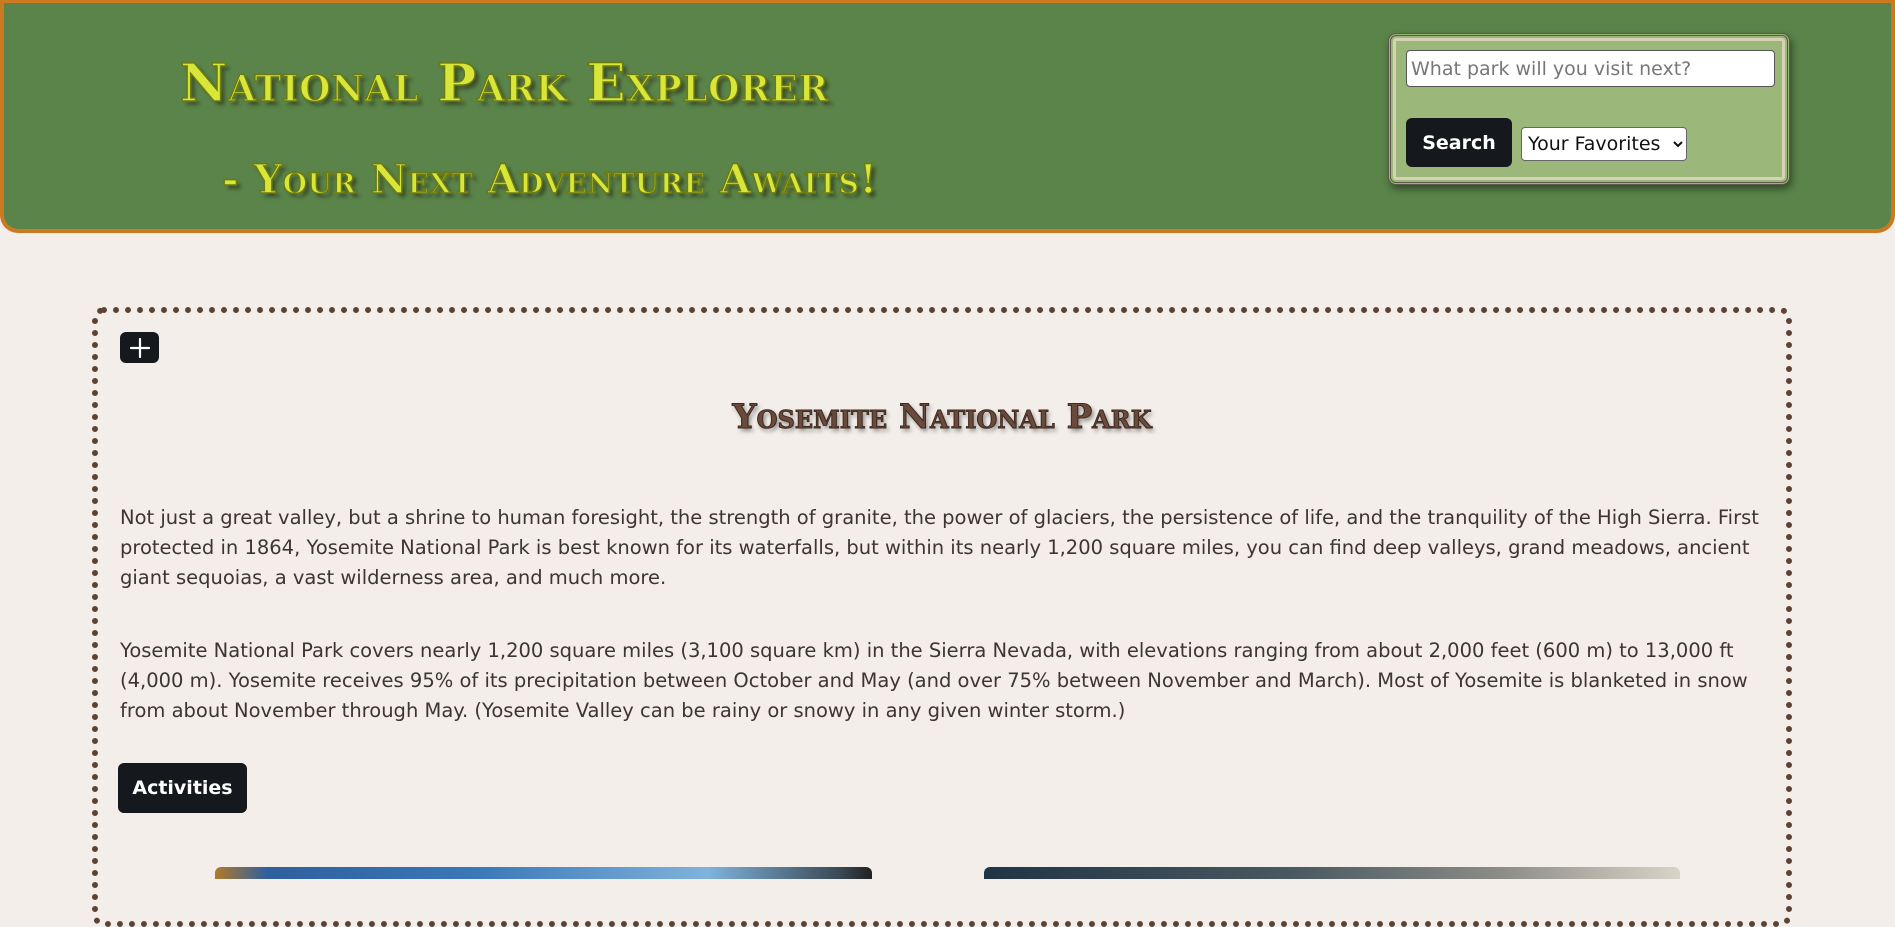 This screenshot has height=927, width=1895. I want to click on search-input, so click(1590, 68).